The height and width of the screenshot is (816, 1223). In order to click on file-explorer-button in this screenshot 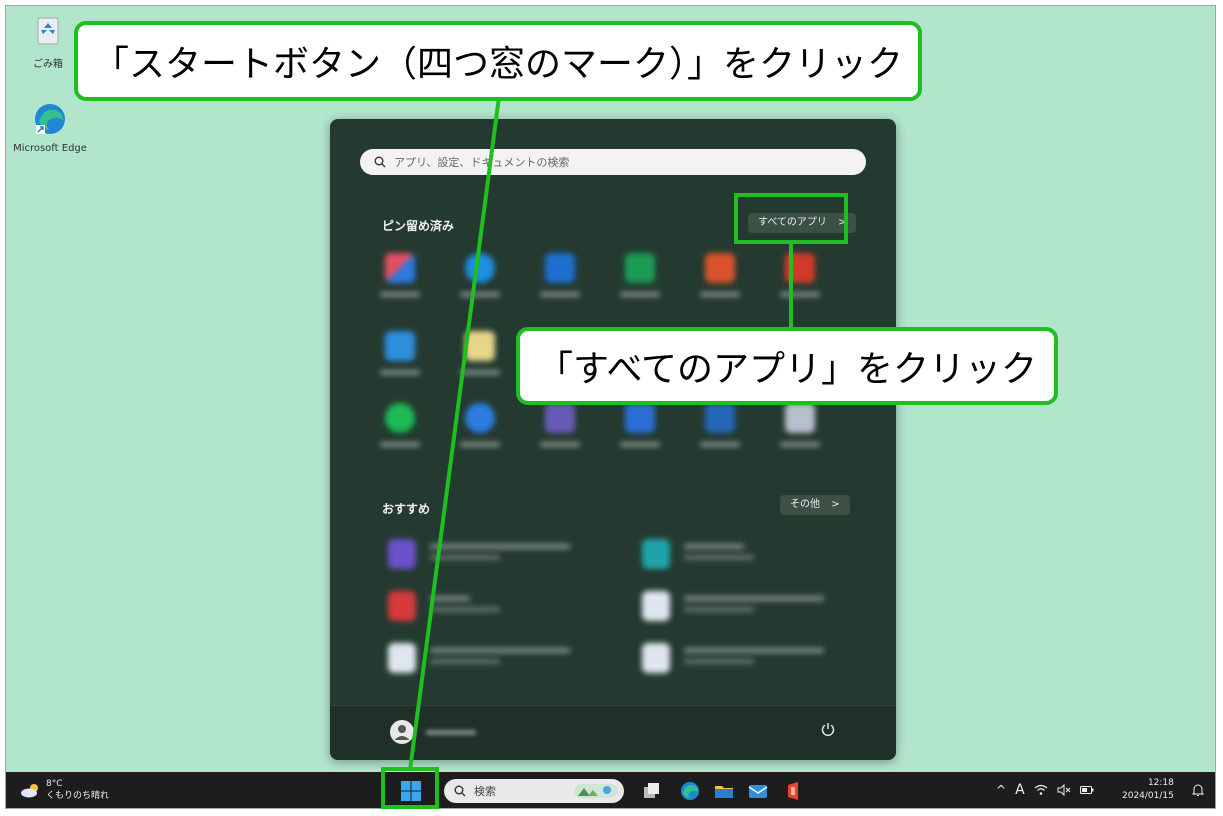, I will do `click(724, 791)`.